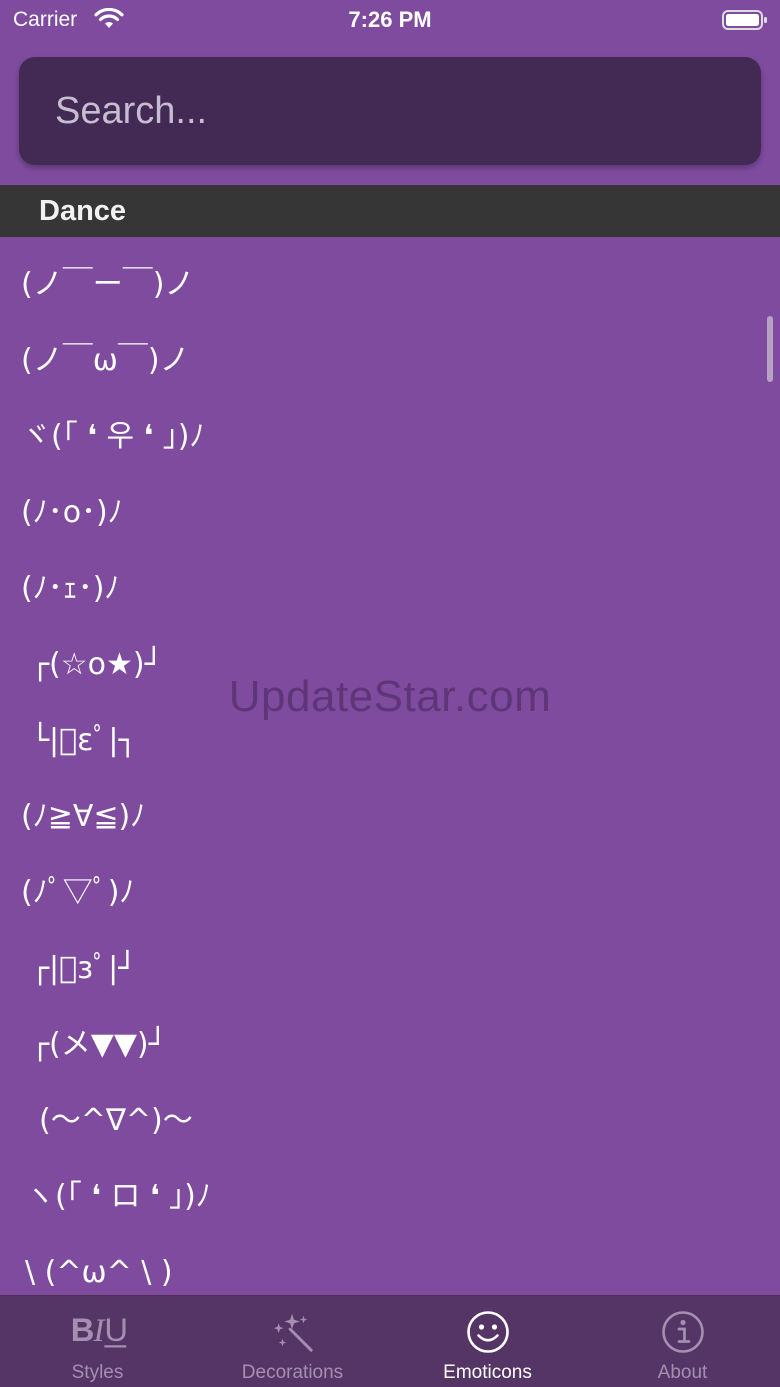  What do you see at coordinates (744, 20) in the screenshot?
I see `battery-icon` at bounding box center [744, 20].